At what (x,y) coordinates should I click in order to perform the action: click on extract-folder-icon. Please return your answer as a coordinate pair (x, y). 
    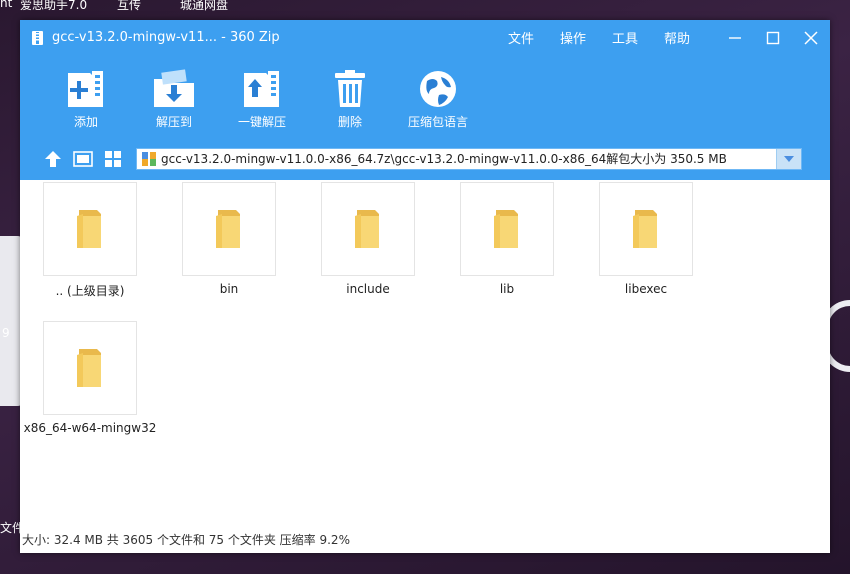
    Looking at the image, I should click on (174, 88).